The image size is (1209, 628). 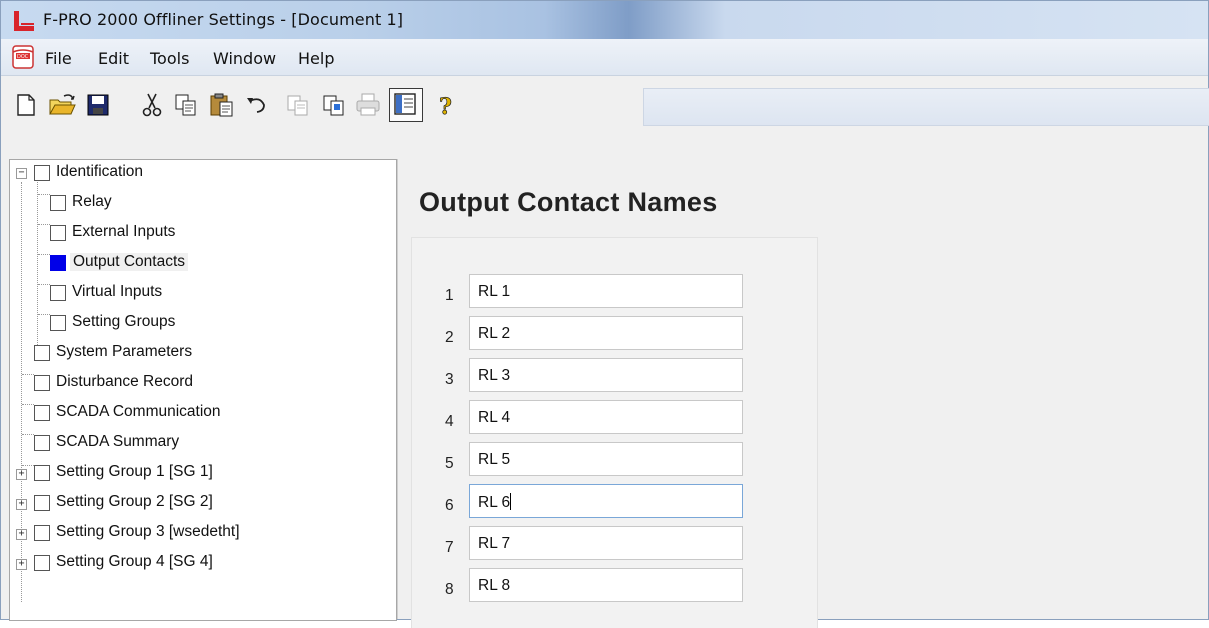 What do you see at coordinates (169, 58) in the screenshot?
I see `menu-tools: Tools` at bounding box center [169, 58].